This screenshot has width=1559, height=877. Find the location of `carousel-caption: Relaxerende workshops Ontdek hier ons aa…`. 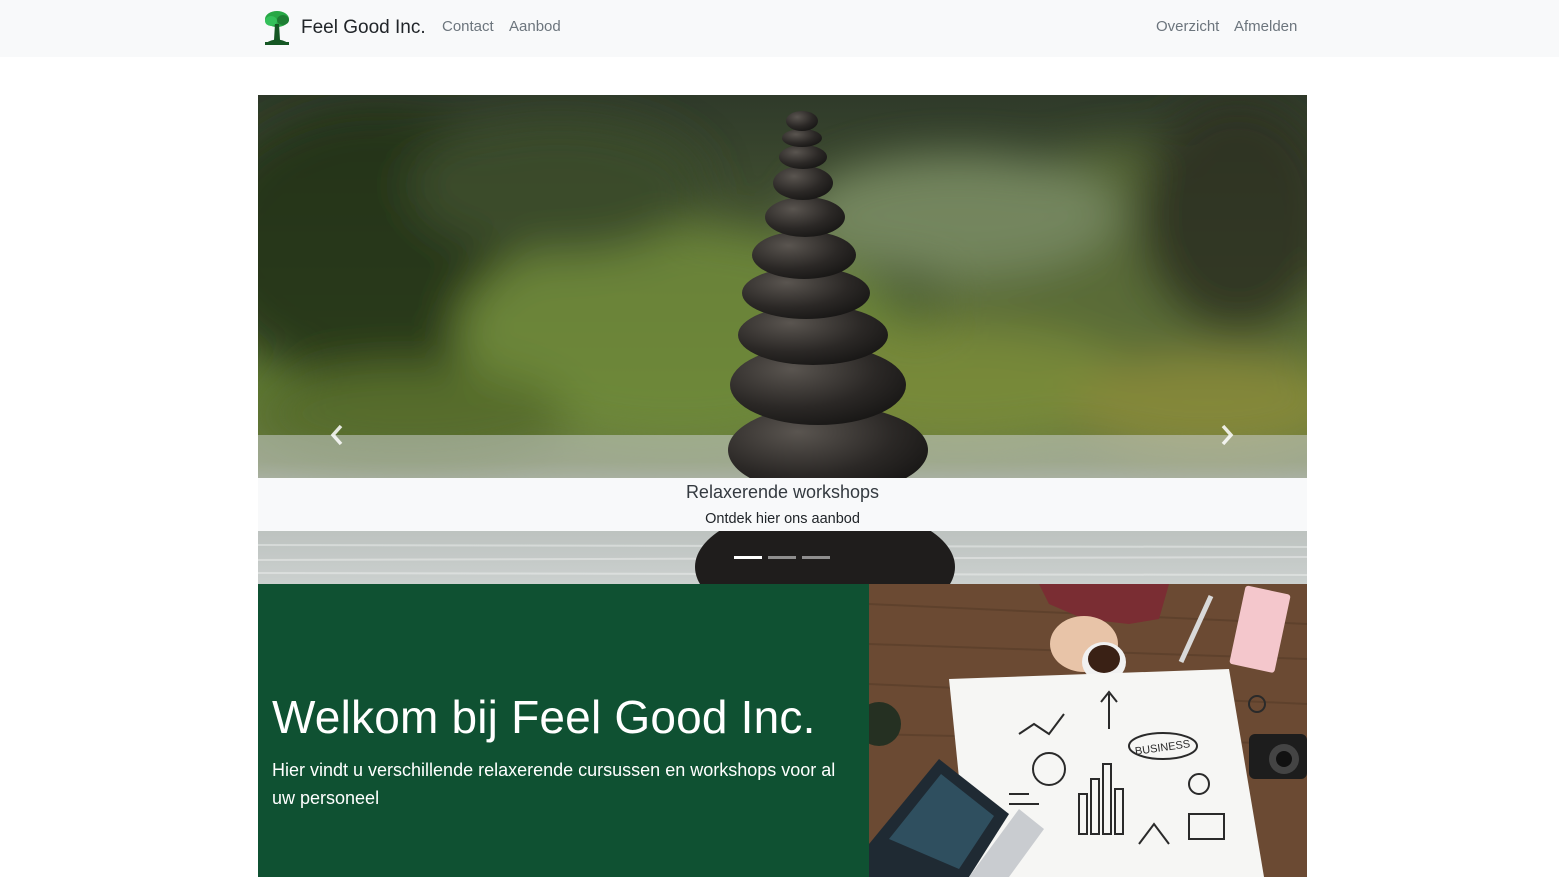

carousel-caption: Relaxerende workshops Ontdek hier ons aa… is located at coordinates (782, 504).